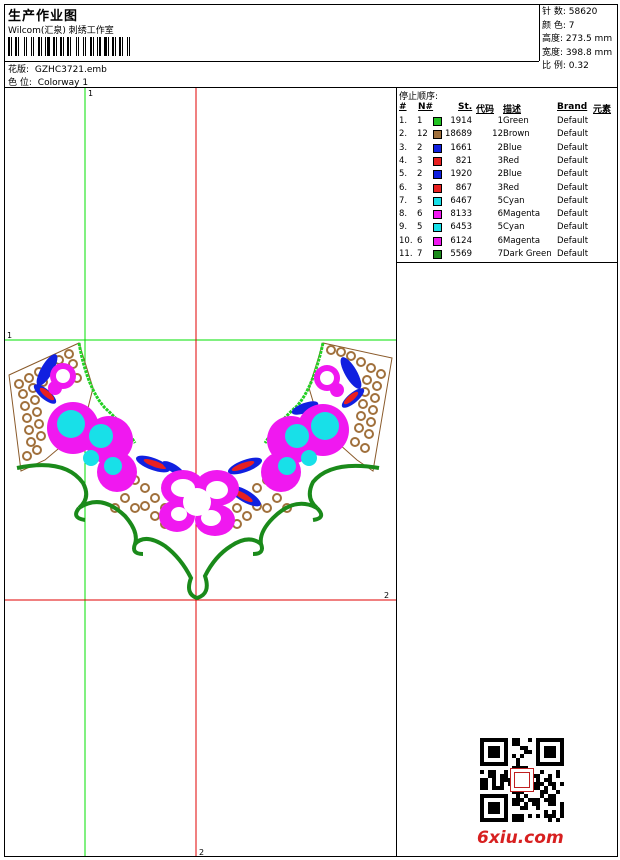  What do you see at coordinates (508, 121) in the screenshot?
I see `table-row: 1. 1 1914 1 Green Default` at bounding box center [508, 121].